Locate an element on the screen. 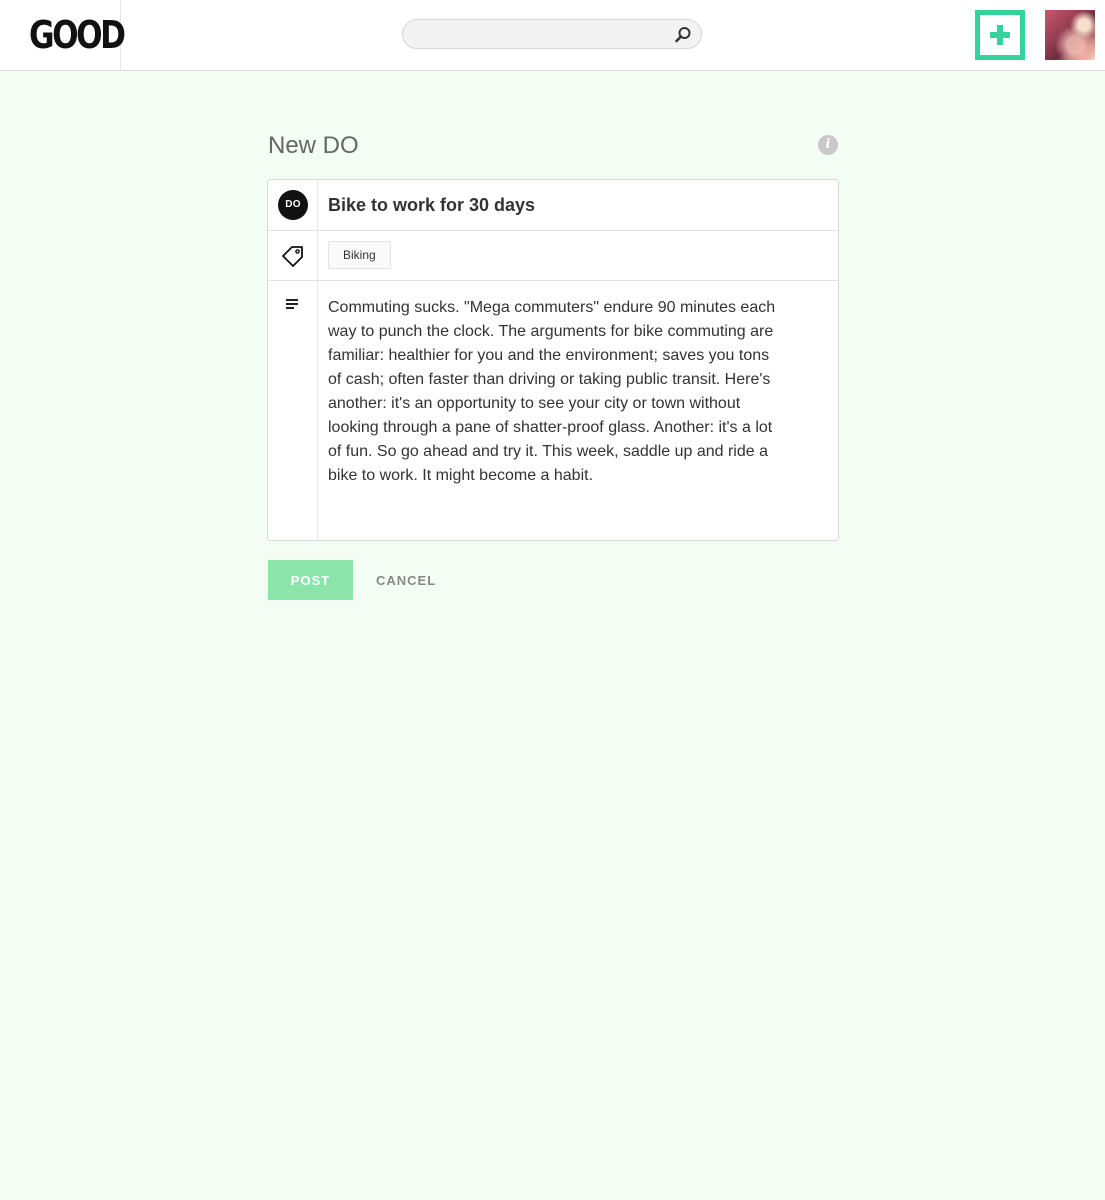 Image resolution: width=1105 pixels, height=1200 pixels. title-row: DO is located at coordinates (553, 205).